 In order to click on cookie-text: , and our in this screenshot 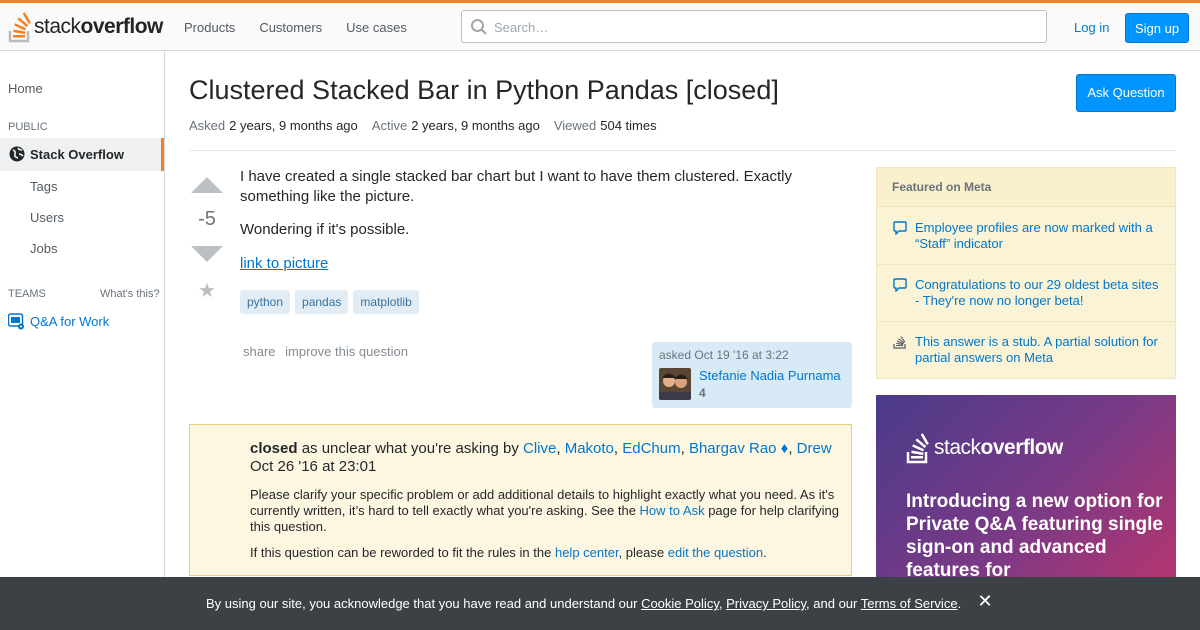, I will do `click(833, 603)`.